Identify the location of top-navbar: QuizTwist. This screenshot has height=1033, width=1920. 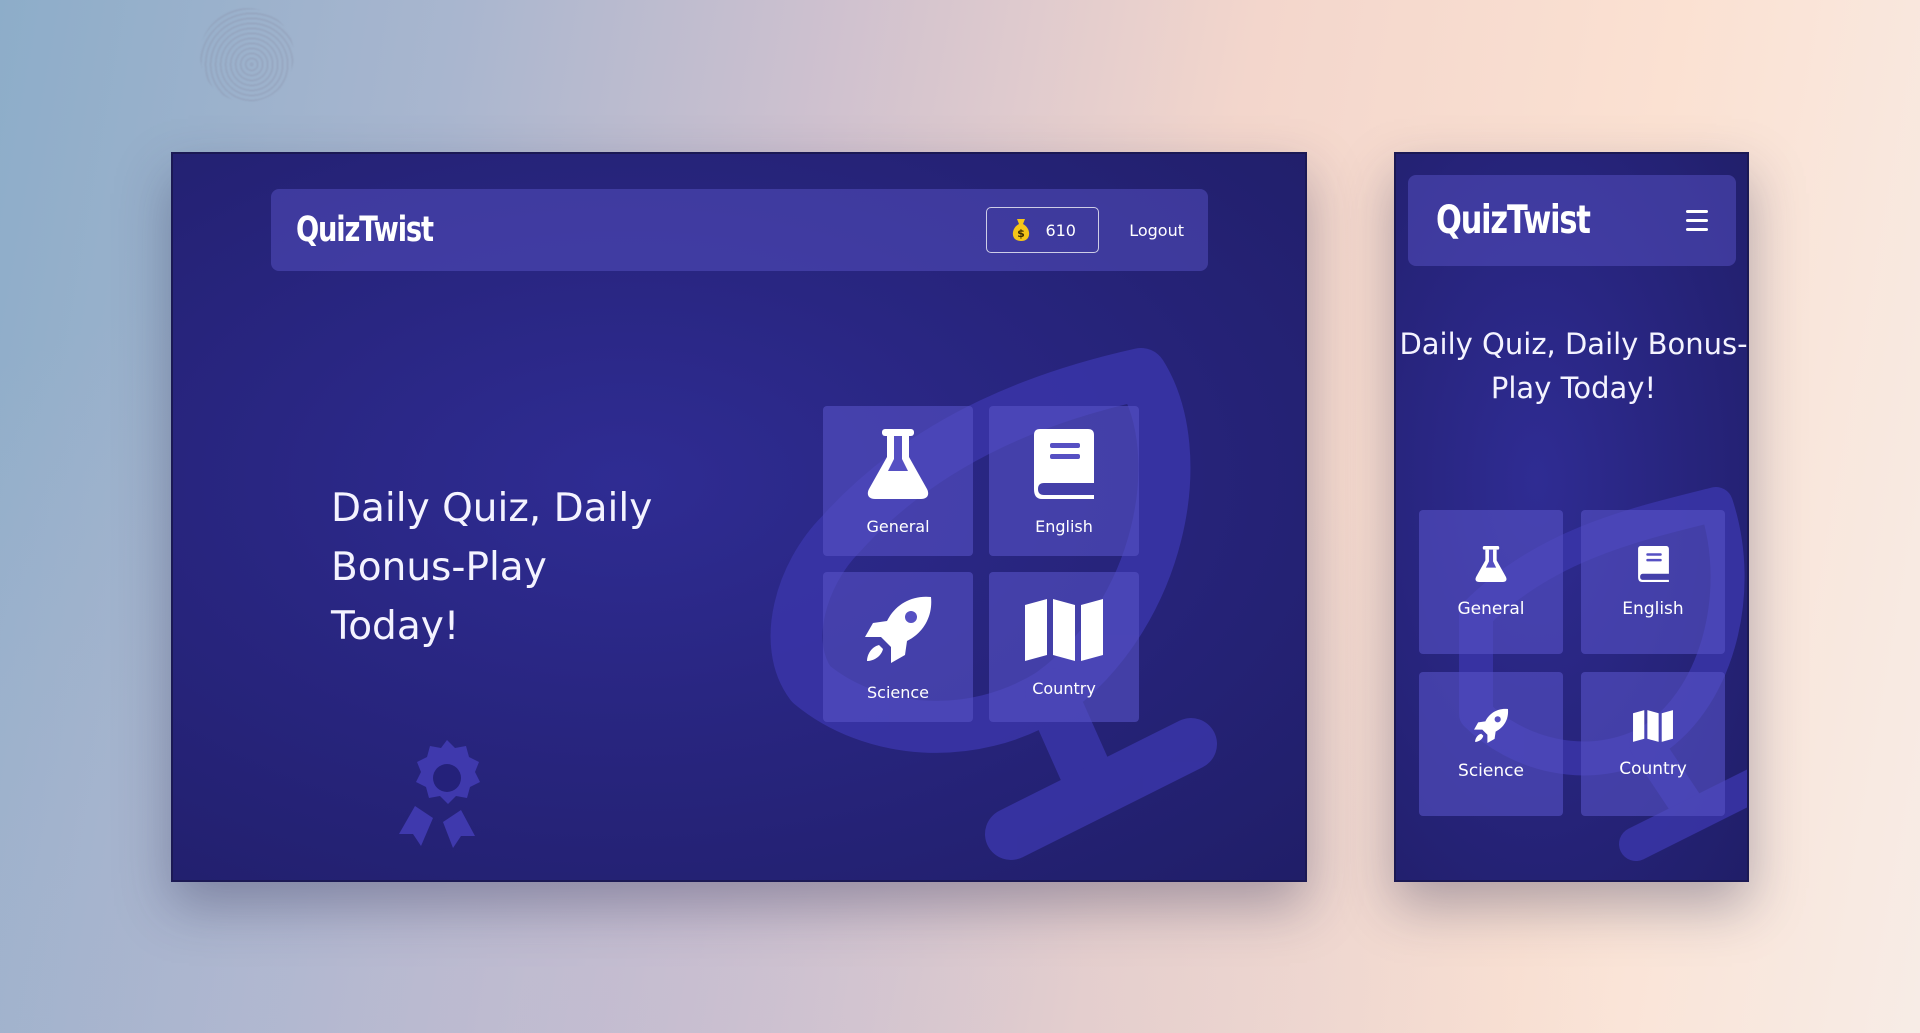
(1572, 220).